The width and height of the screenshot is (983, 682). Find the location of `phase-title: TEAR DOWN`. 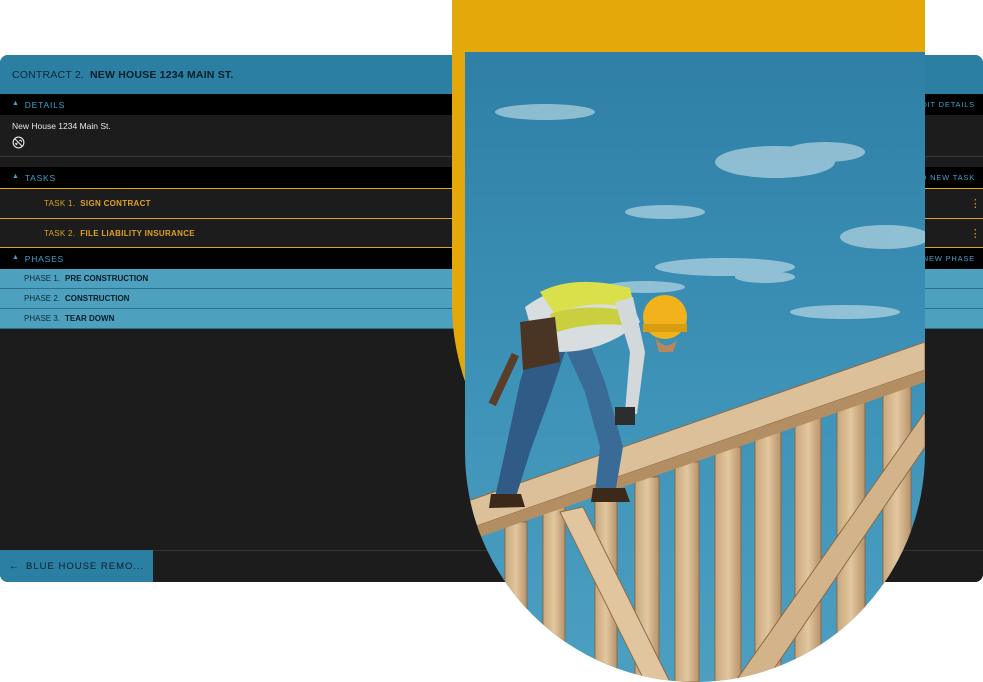

phase-title: TEAR DOWN is located at coordinates (90, 318).